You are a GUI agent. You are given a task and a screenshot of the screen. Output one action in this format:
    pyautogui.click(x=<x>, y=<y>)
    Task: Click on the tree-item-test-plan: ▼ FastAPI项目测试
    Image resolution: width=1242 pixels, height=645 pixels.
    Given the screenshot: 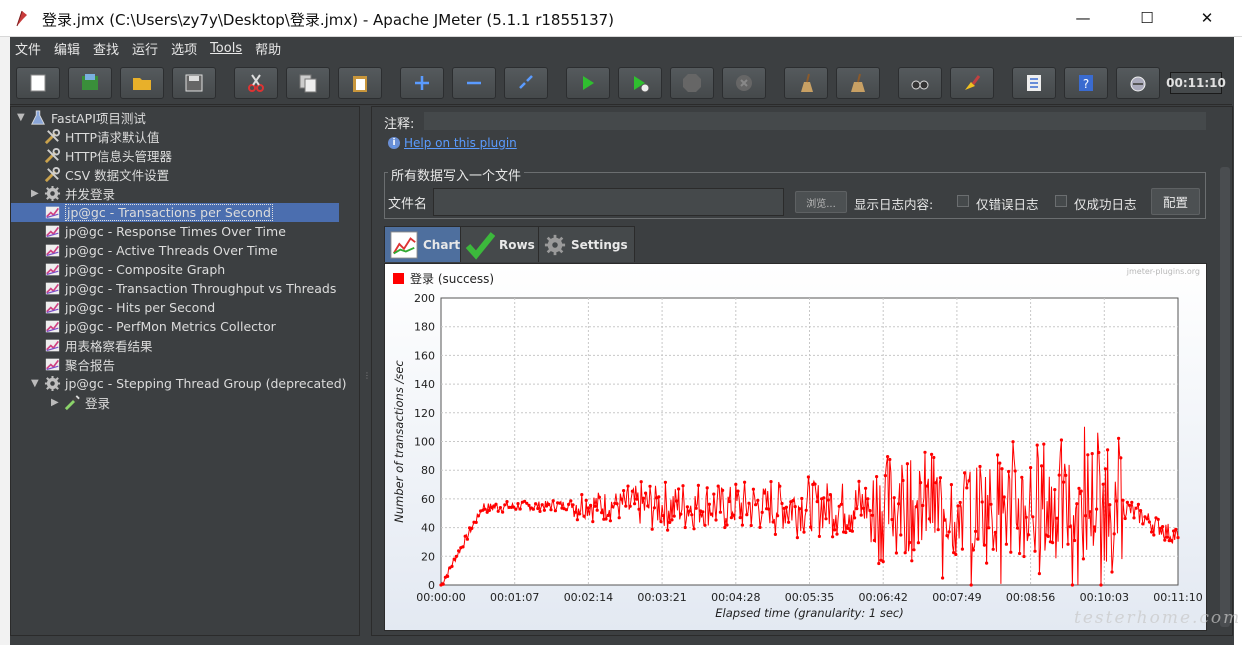 What is the action you would take?
    pyautogui.click(x=81, y=117)
    